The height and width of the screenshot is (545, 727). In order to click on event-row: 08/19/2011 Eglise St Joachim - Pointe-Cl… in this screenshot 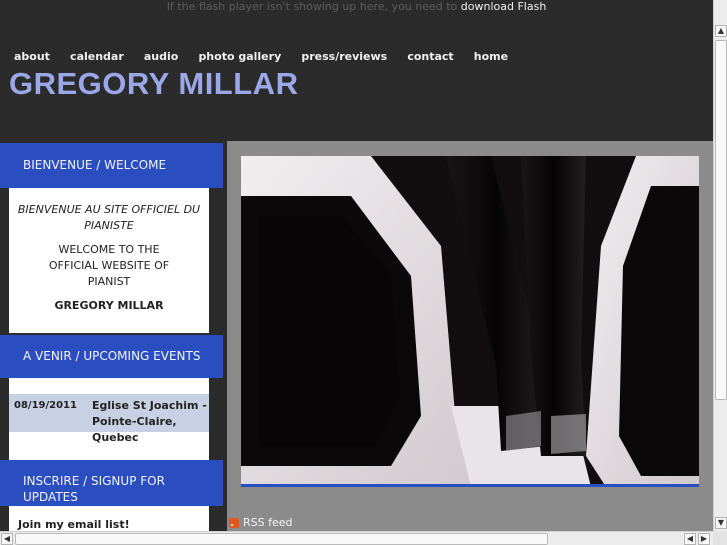, I will do `click(109, 419)`.